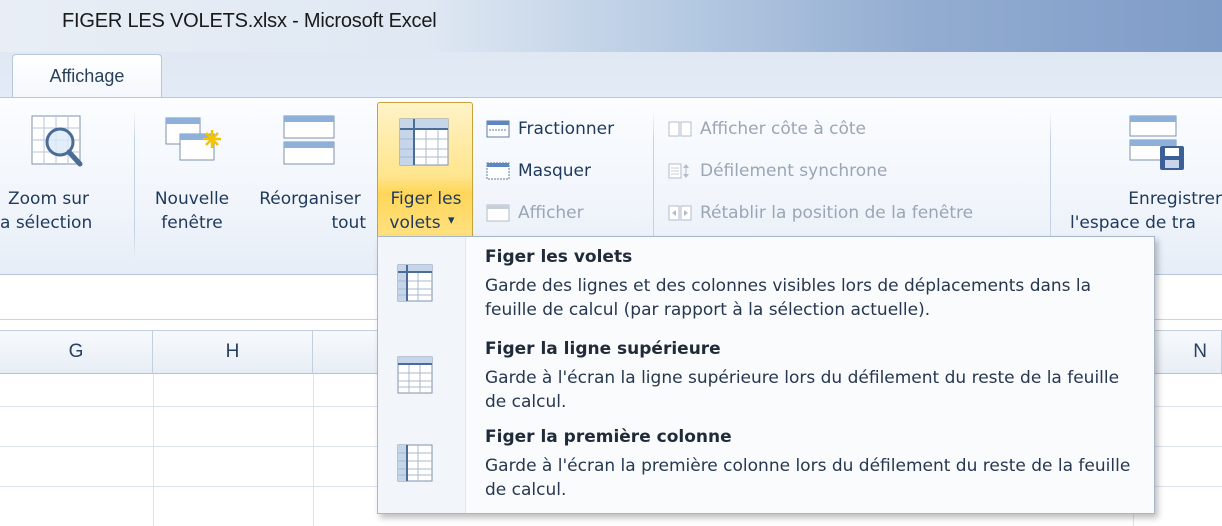 Image resolution: width=1222 pixels, height=526 pixels. What do you see at coordinates (559, 257) in the screenshot?
I see `menu-item-title: Figer les volets` at bounding box center [559, 257].